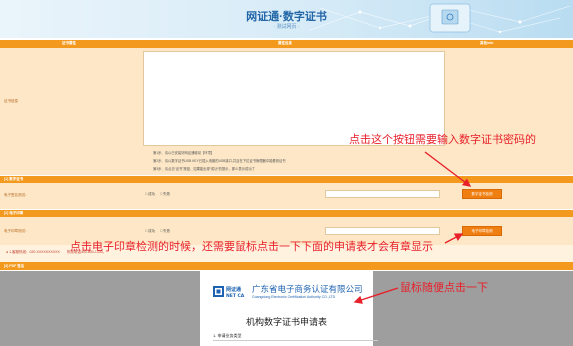  I want to click on arrow-to-form, so click(376, 295).